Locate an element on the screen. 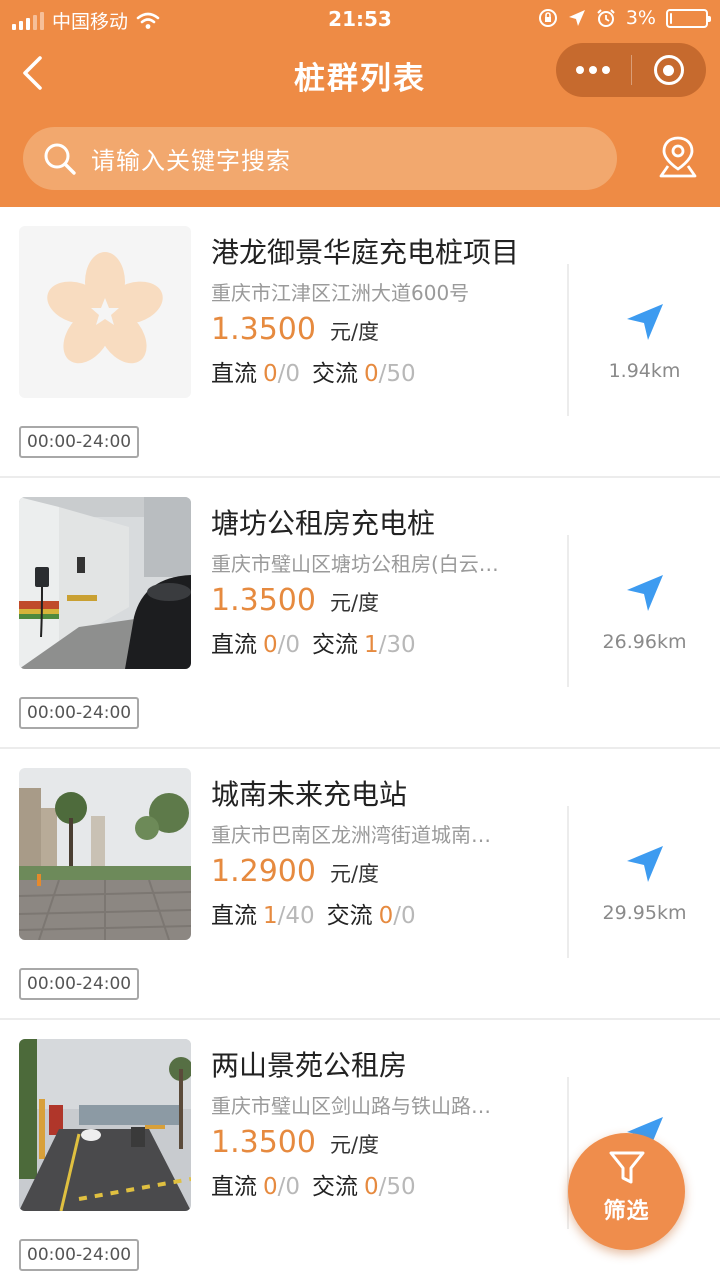 The height and width of the screenshot is (1280, 720). more-dots-icon is located at coordinates (593, 70).